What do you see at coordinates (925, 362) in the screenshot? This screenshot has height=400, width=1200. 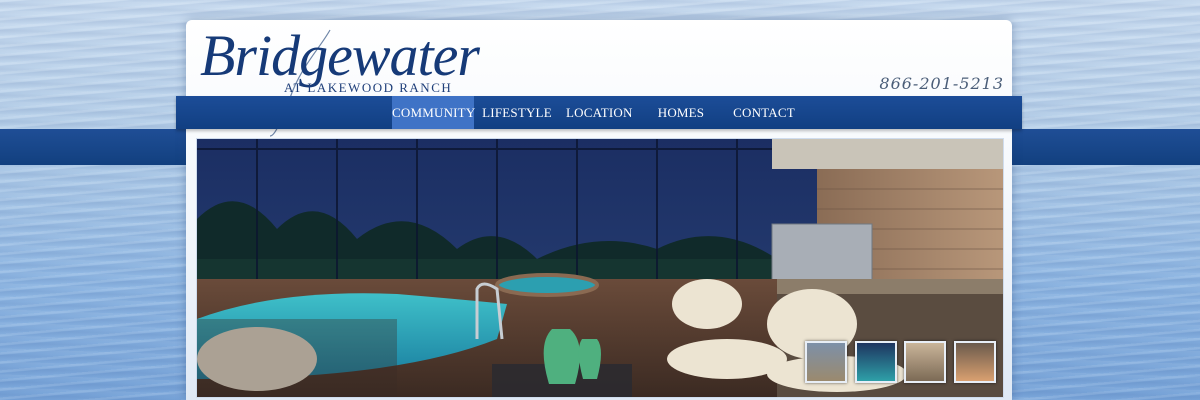 I see `home-entry-thumbnail-icon` at bounding box center [925, 362].